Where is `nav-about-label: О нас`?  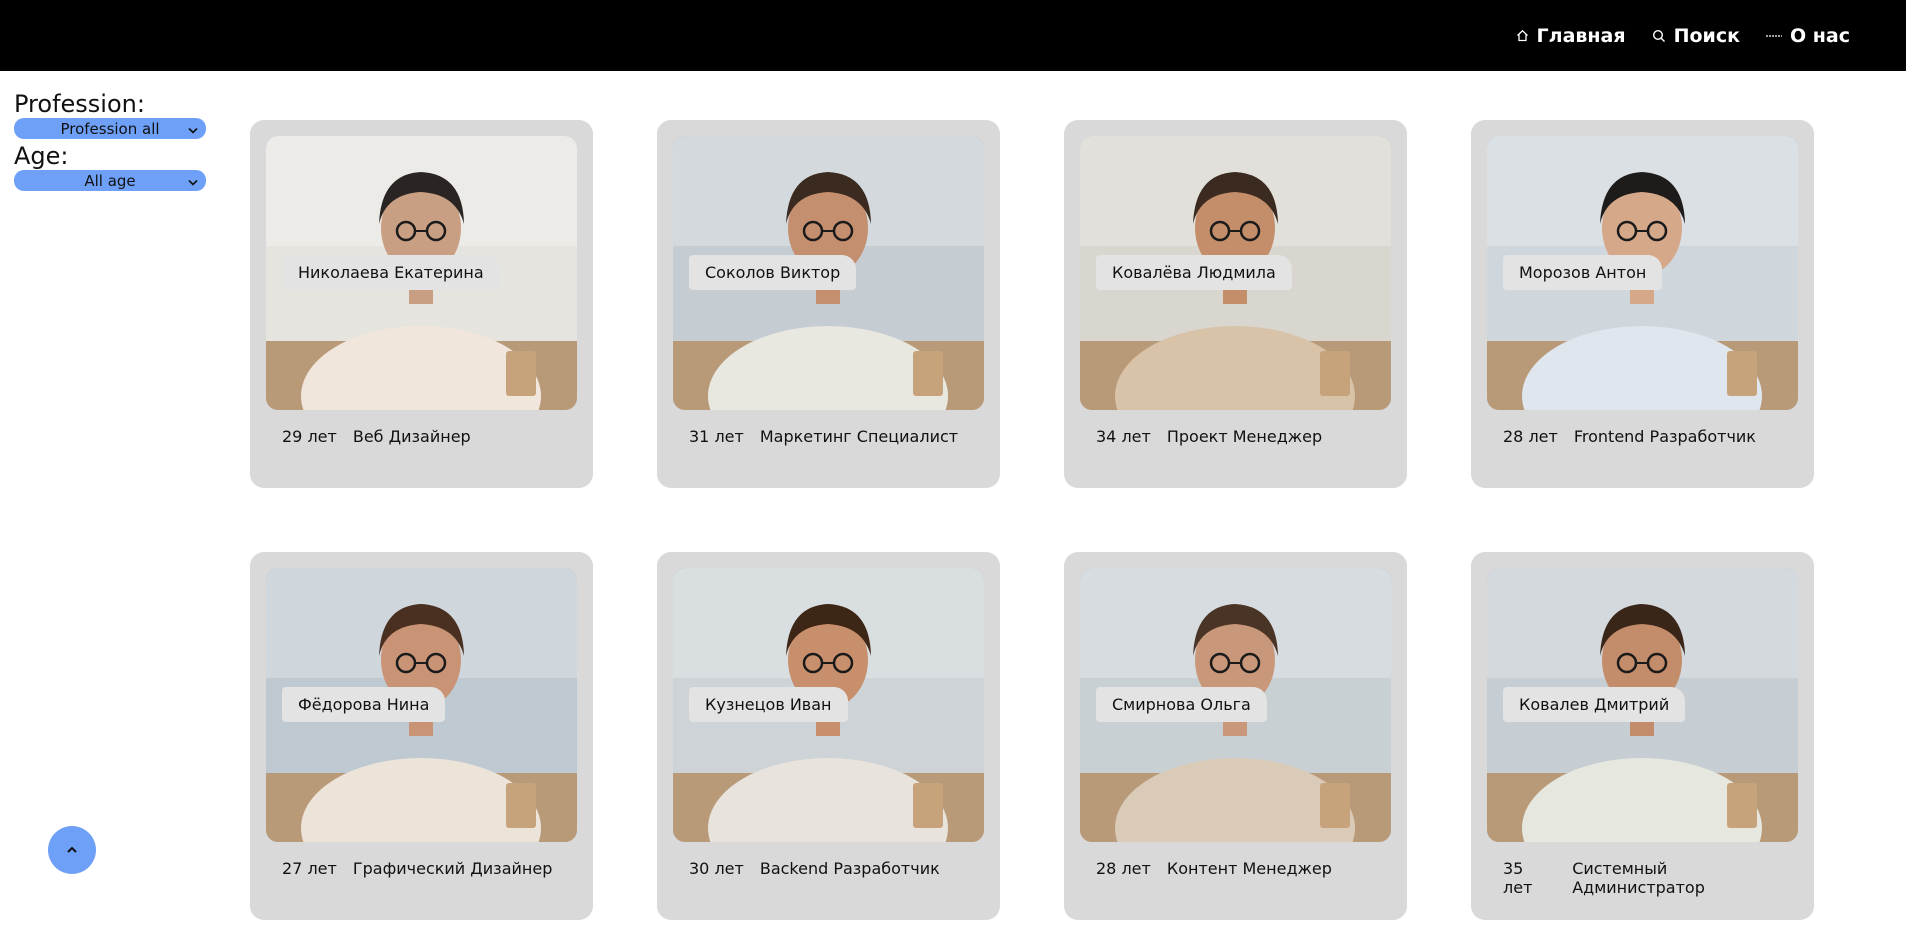
nav-about-label: О нас is located at coordinates (1820, 35).